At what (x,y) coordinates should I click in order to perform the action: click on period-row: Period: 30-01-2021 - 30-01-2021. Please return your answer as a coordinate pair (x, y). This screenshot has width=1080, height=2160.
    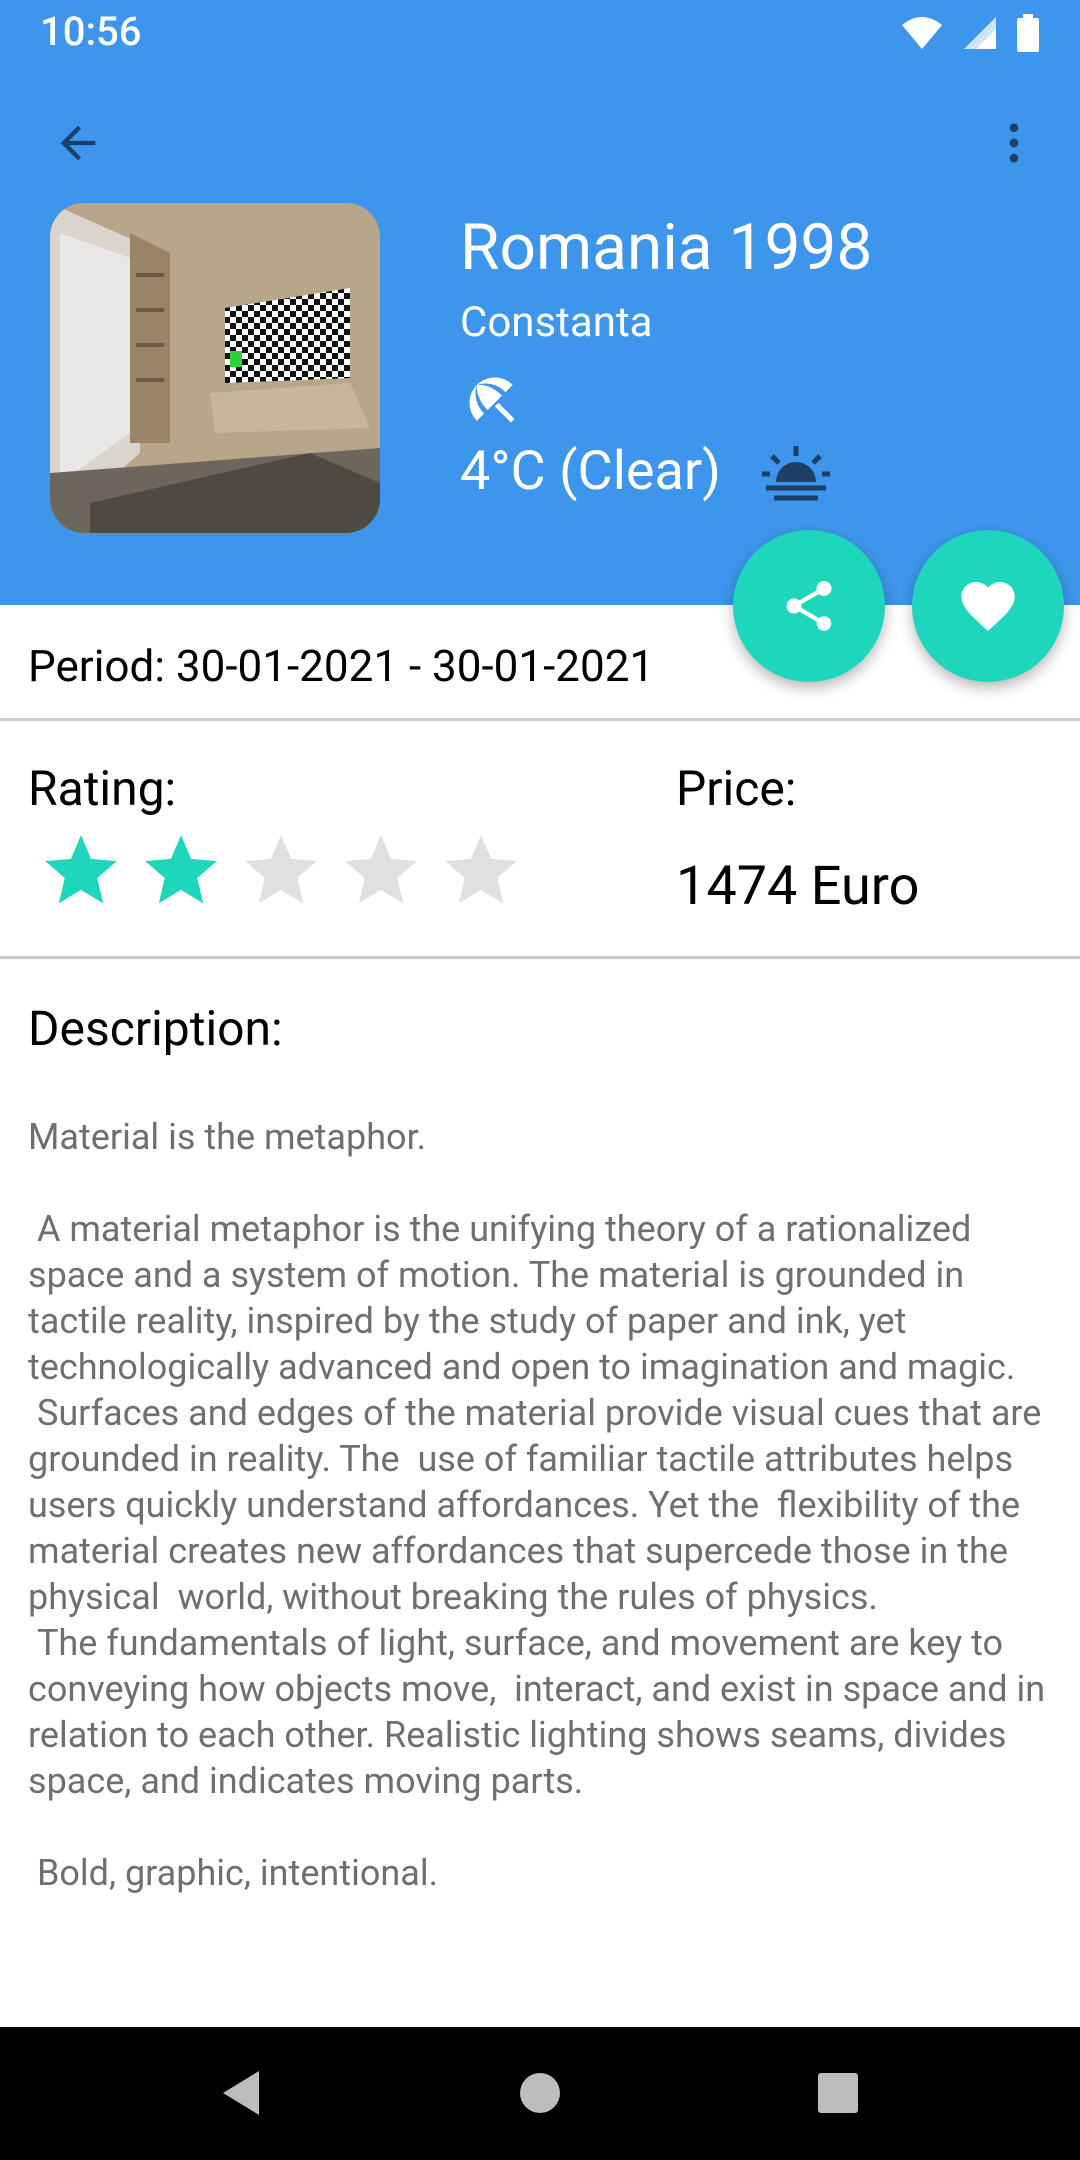
    Looking at the image, I should click on (341, 666).